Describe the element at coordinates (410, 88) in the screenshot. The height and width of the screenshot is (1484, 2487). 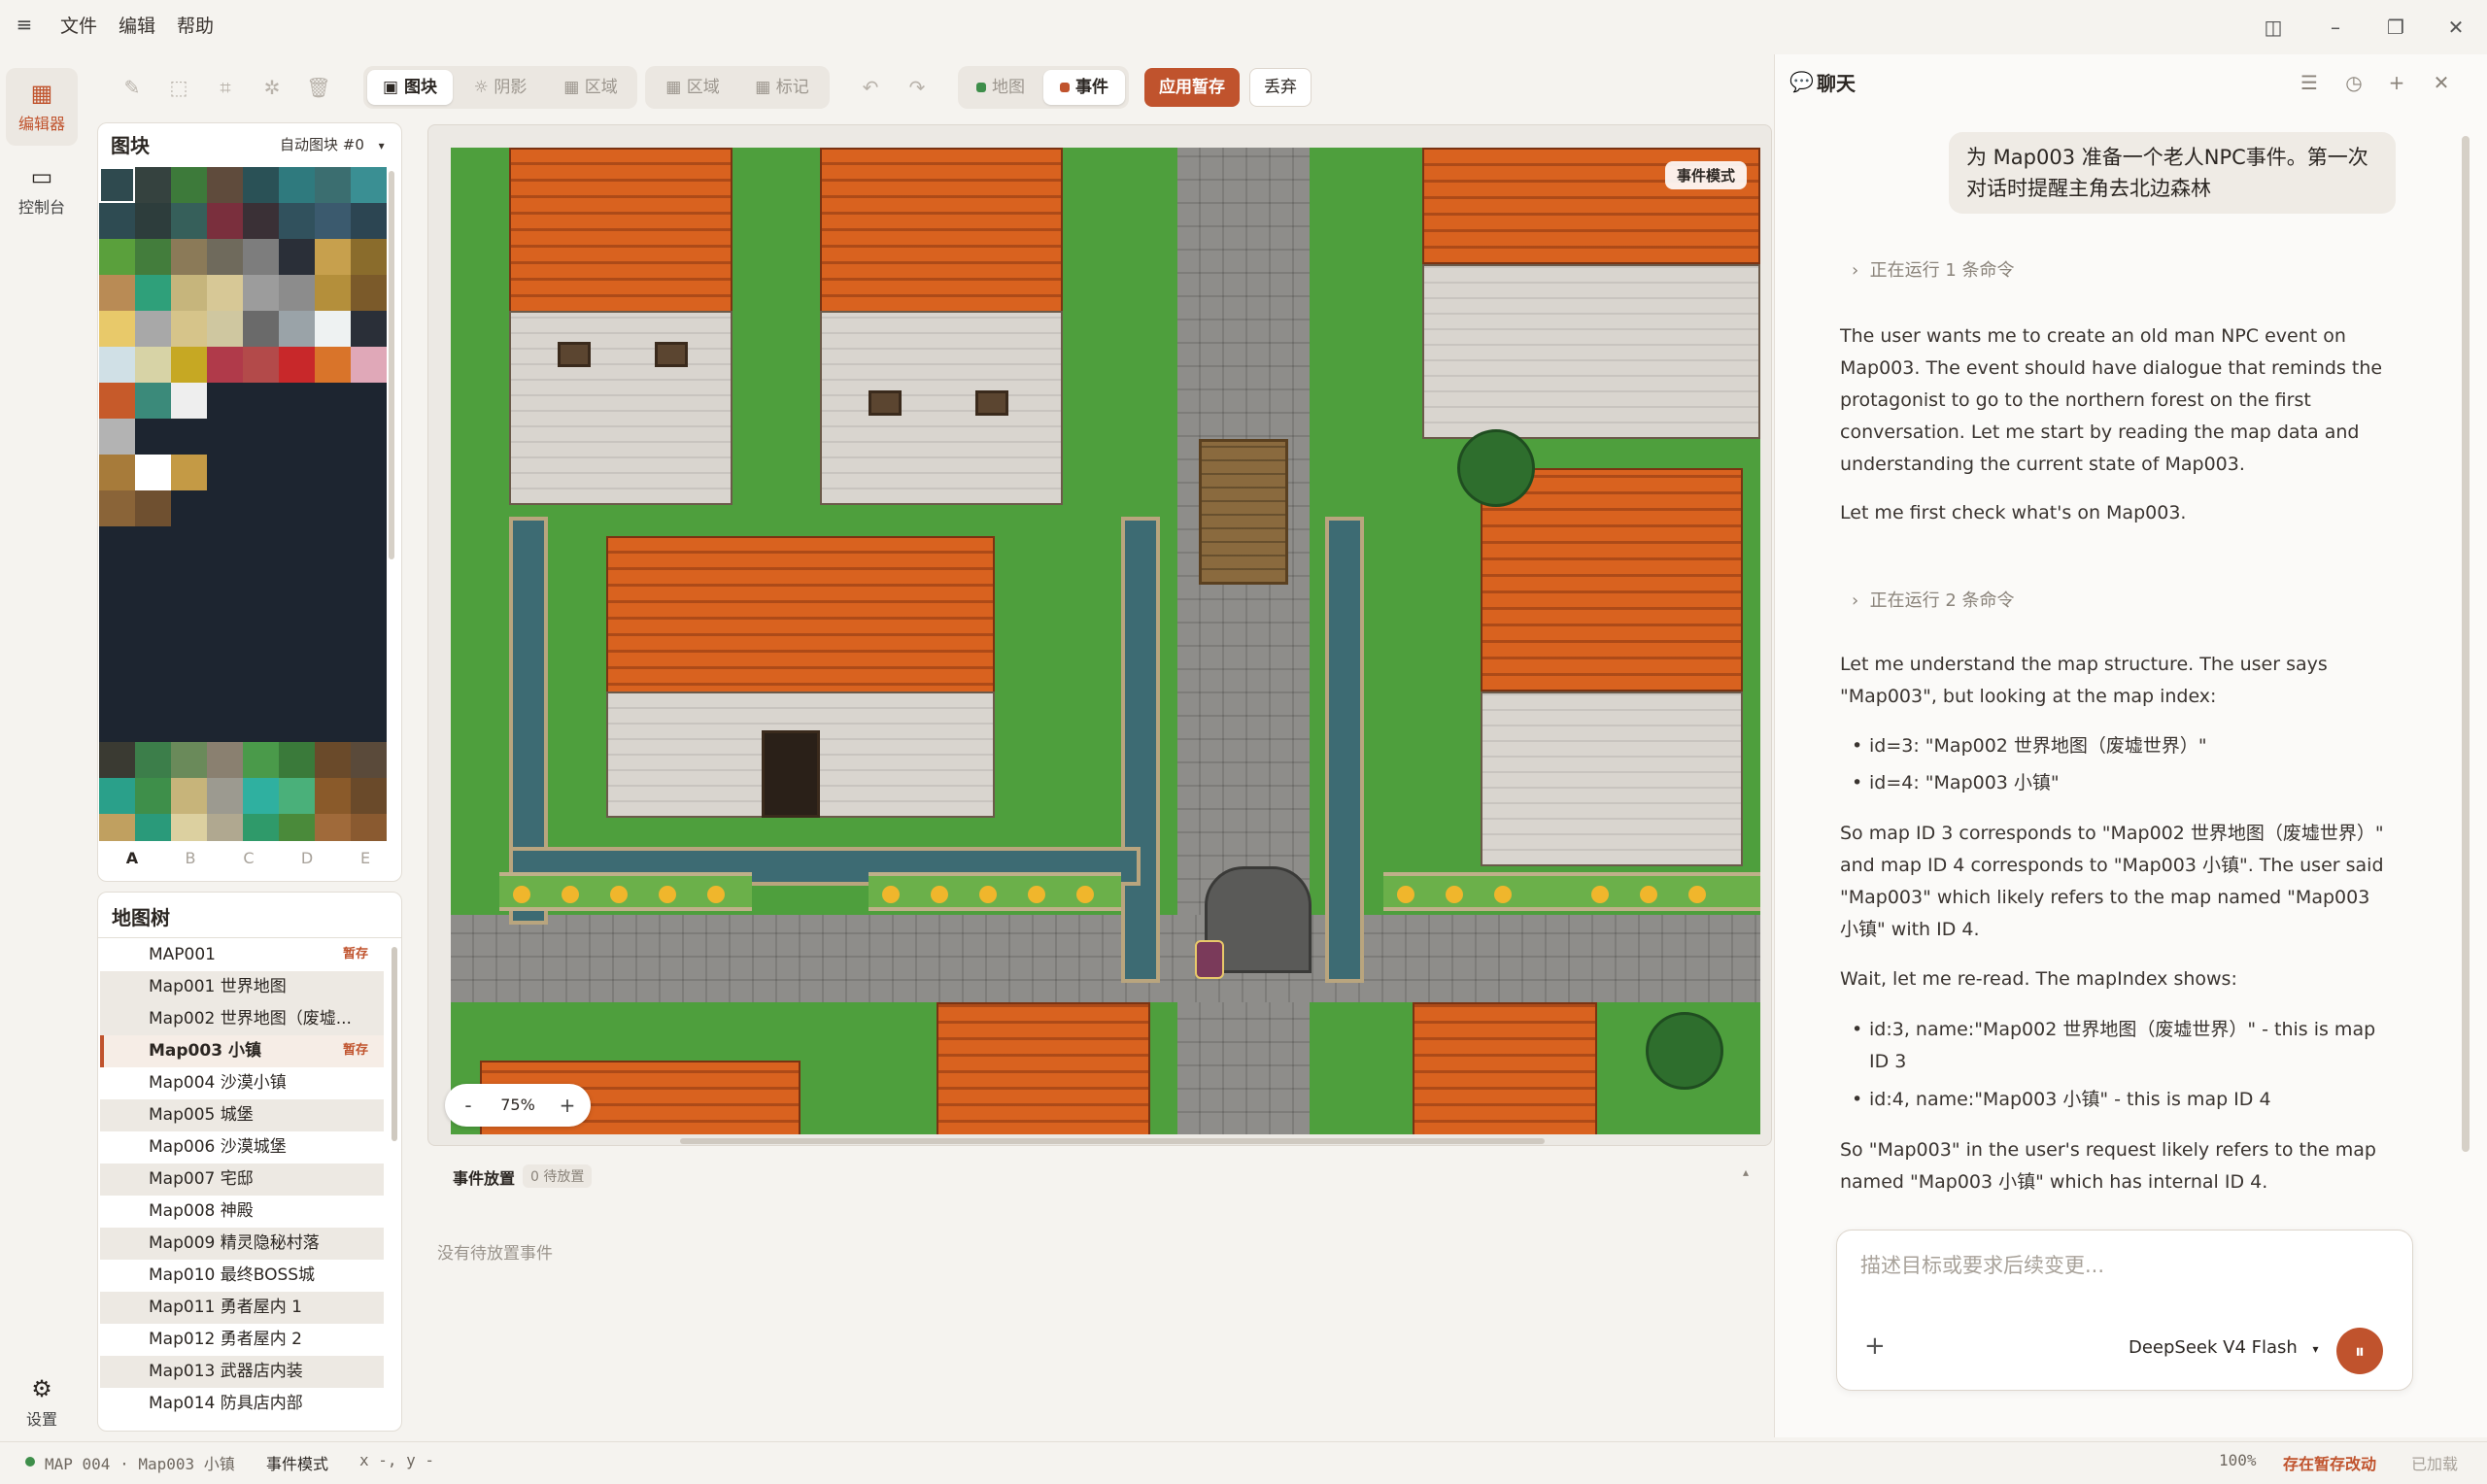
I see `layer-tile-button: ▣ 图块` at that location.